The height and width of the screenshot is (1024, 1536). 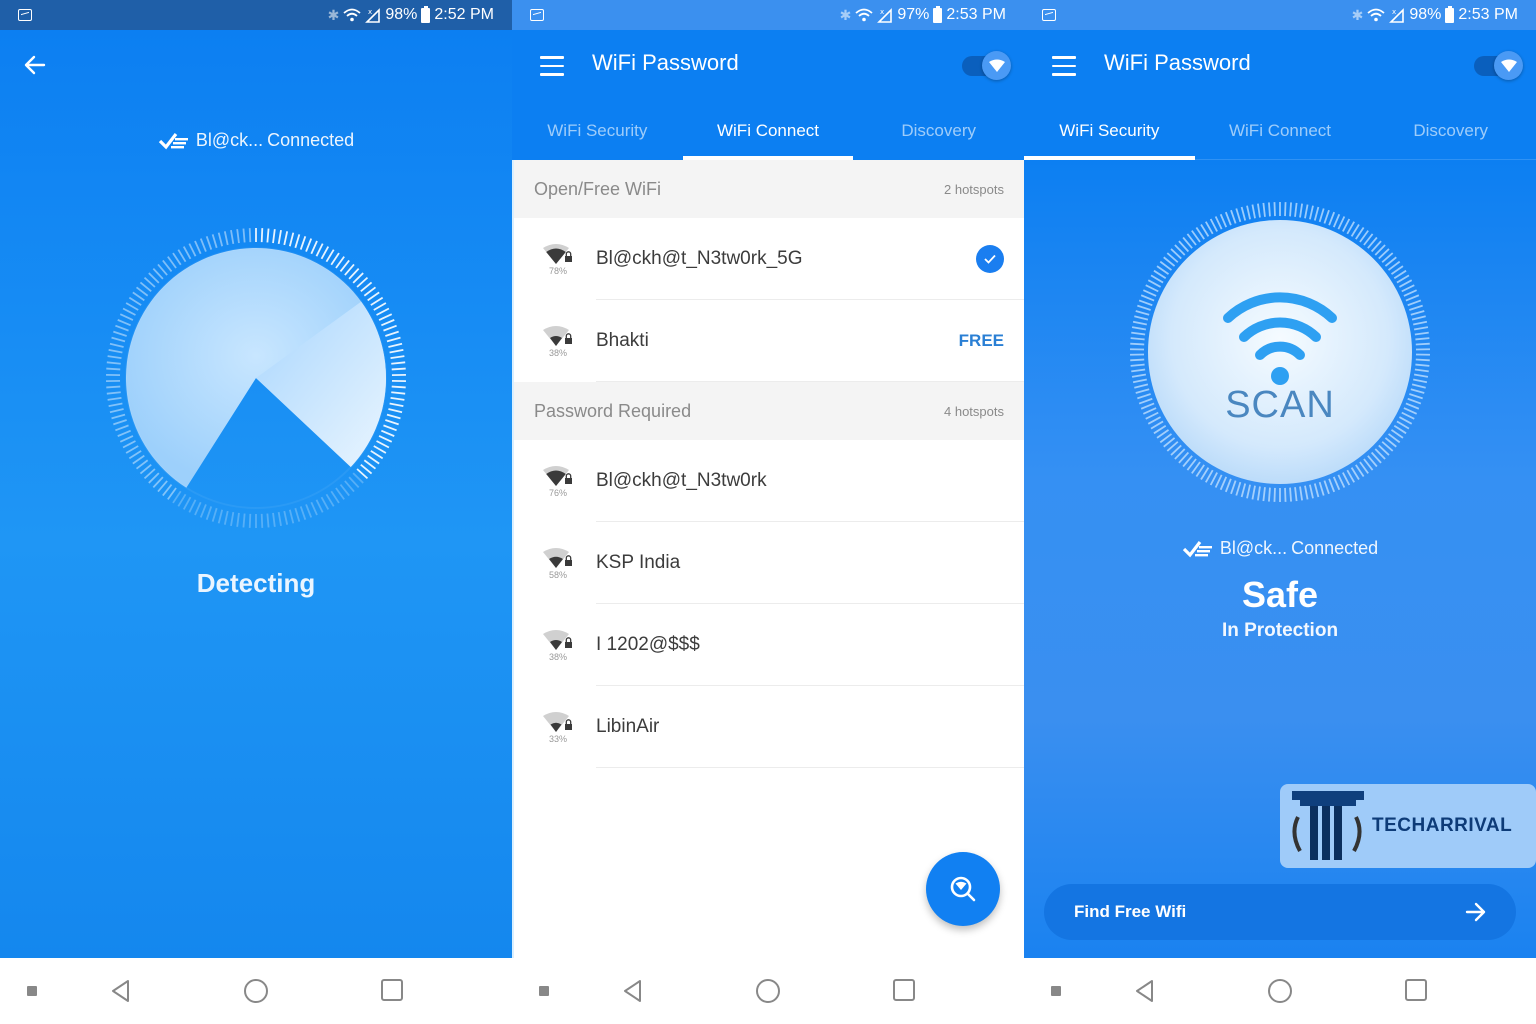 What do you see at coordinates (598, 188) in the screenshot?
I see `section-title: Open/Free WiFi` at bounding box center [598, 188].